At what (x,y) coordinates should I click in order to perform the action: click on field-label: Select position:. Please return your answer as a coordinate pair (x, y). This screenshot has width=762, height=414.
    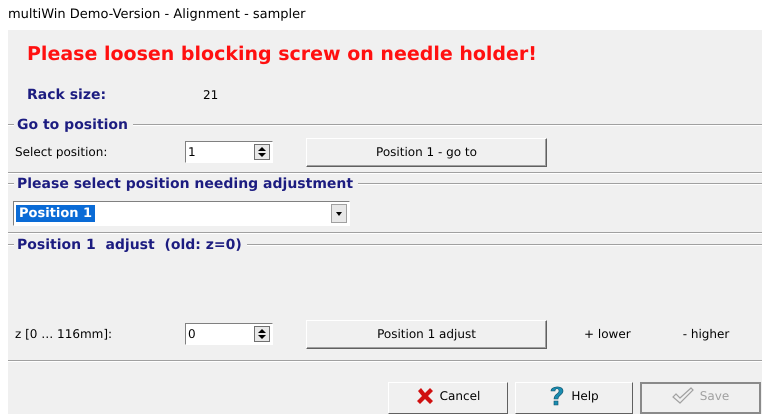
    Looking at the image, I should click on (61, 152).